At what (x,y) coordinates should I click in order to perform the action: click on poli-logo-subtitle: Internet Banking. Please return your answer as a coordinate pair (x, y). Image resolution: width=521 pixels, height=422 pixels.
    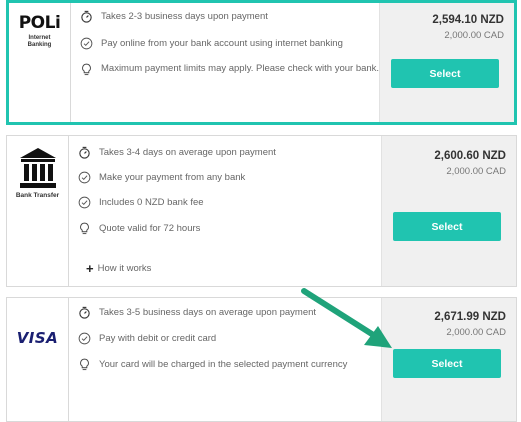
    Looking at the image, I should click on (39, 41).